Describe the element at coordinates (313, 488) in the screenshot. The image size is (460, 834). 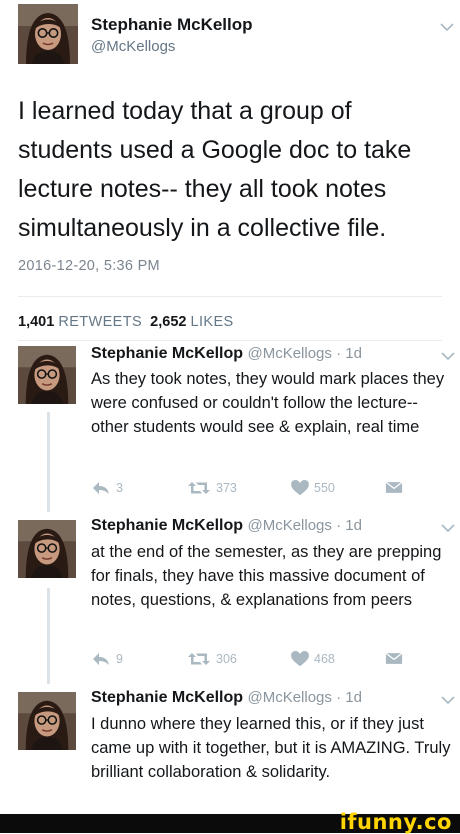
I see `like-button: 550` at that location.